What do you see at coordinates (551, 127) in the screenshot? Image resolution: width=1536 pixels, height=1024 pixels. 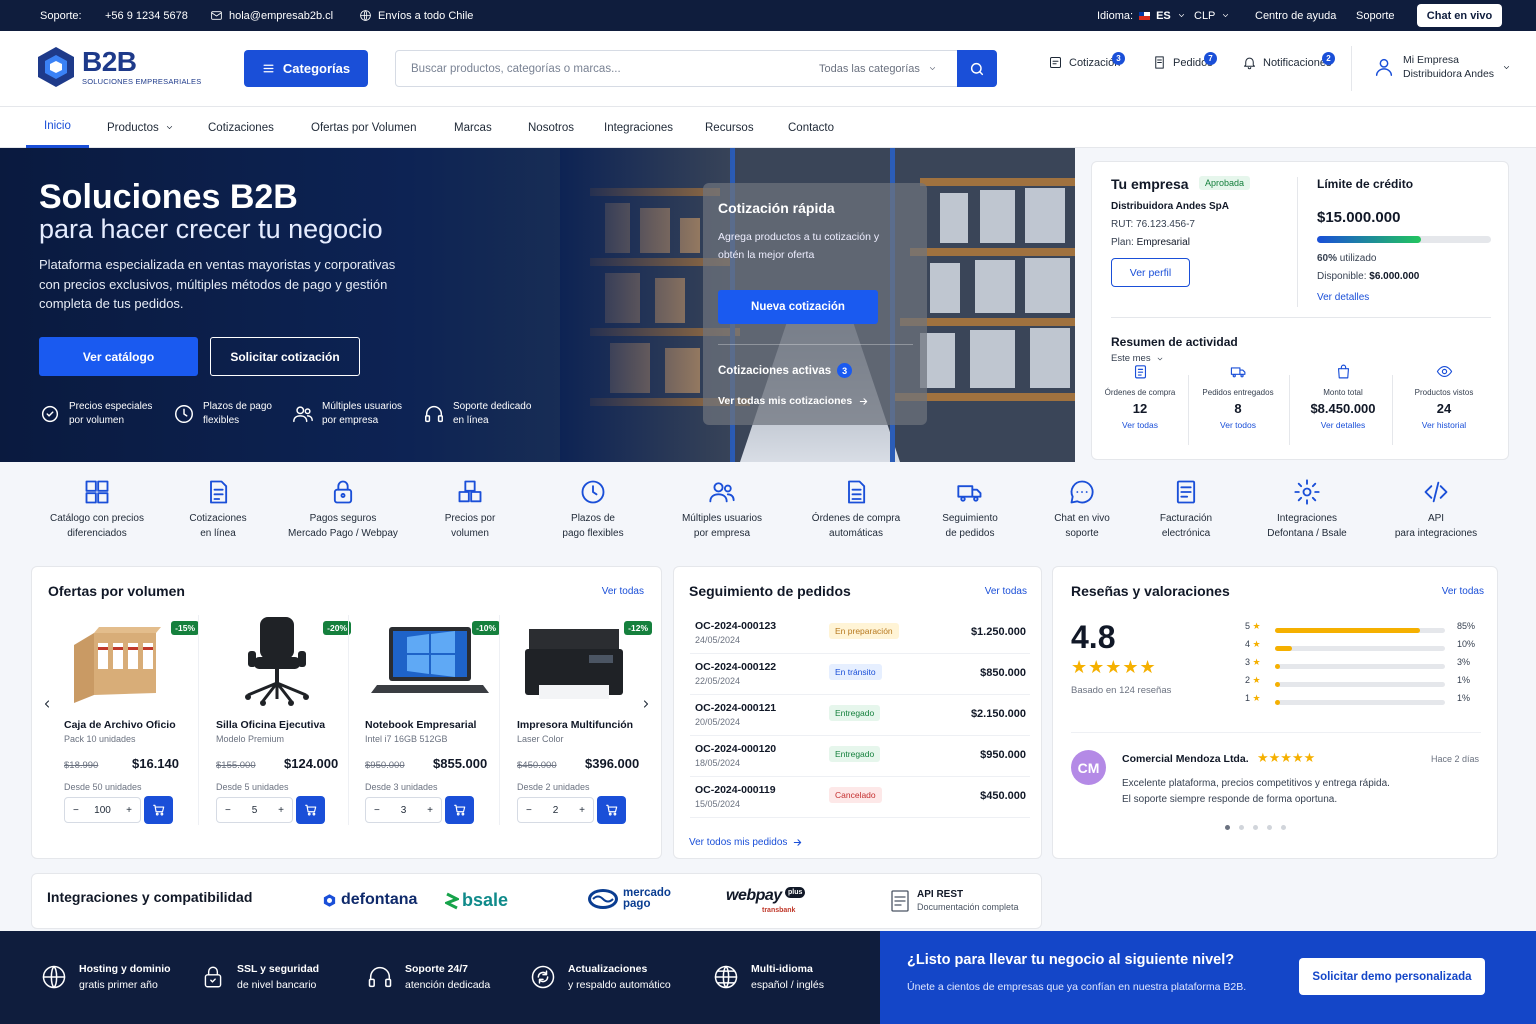 I see `nav-item-nosotros: Nosotros` at bounding box center [551, 127].